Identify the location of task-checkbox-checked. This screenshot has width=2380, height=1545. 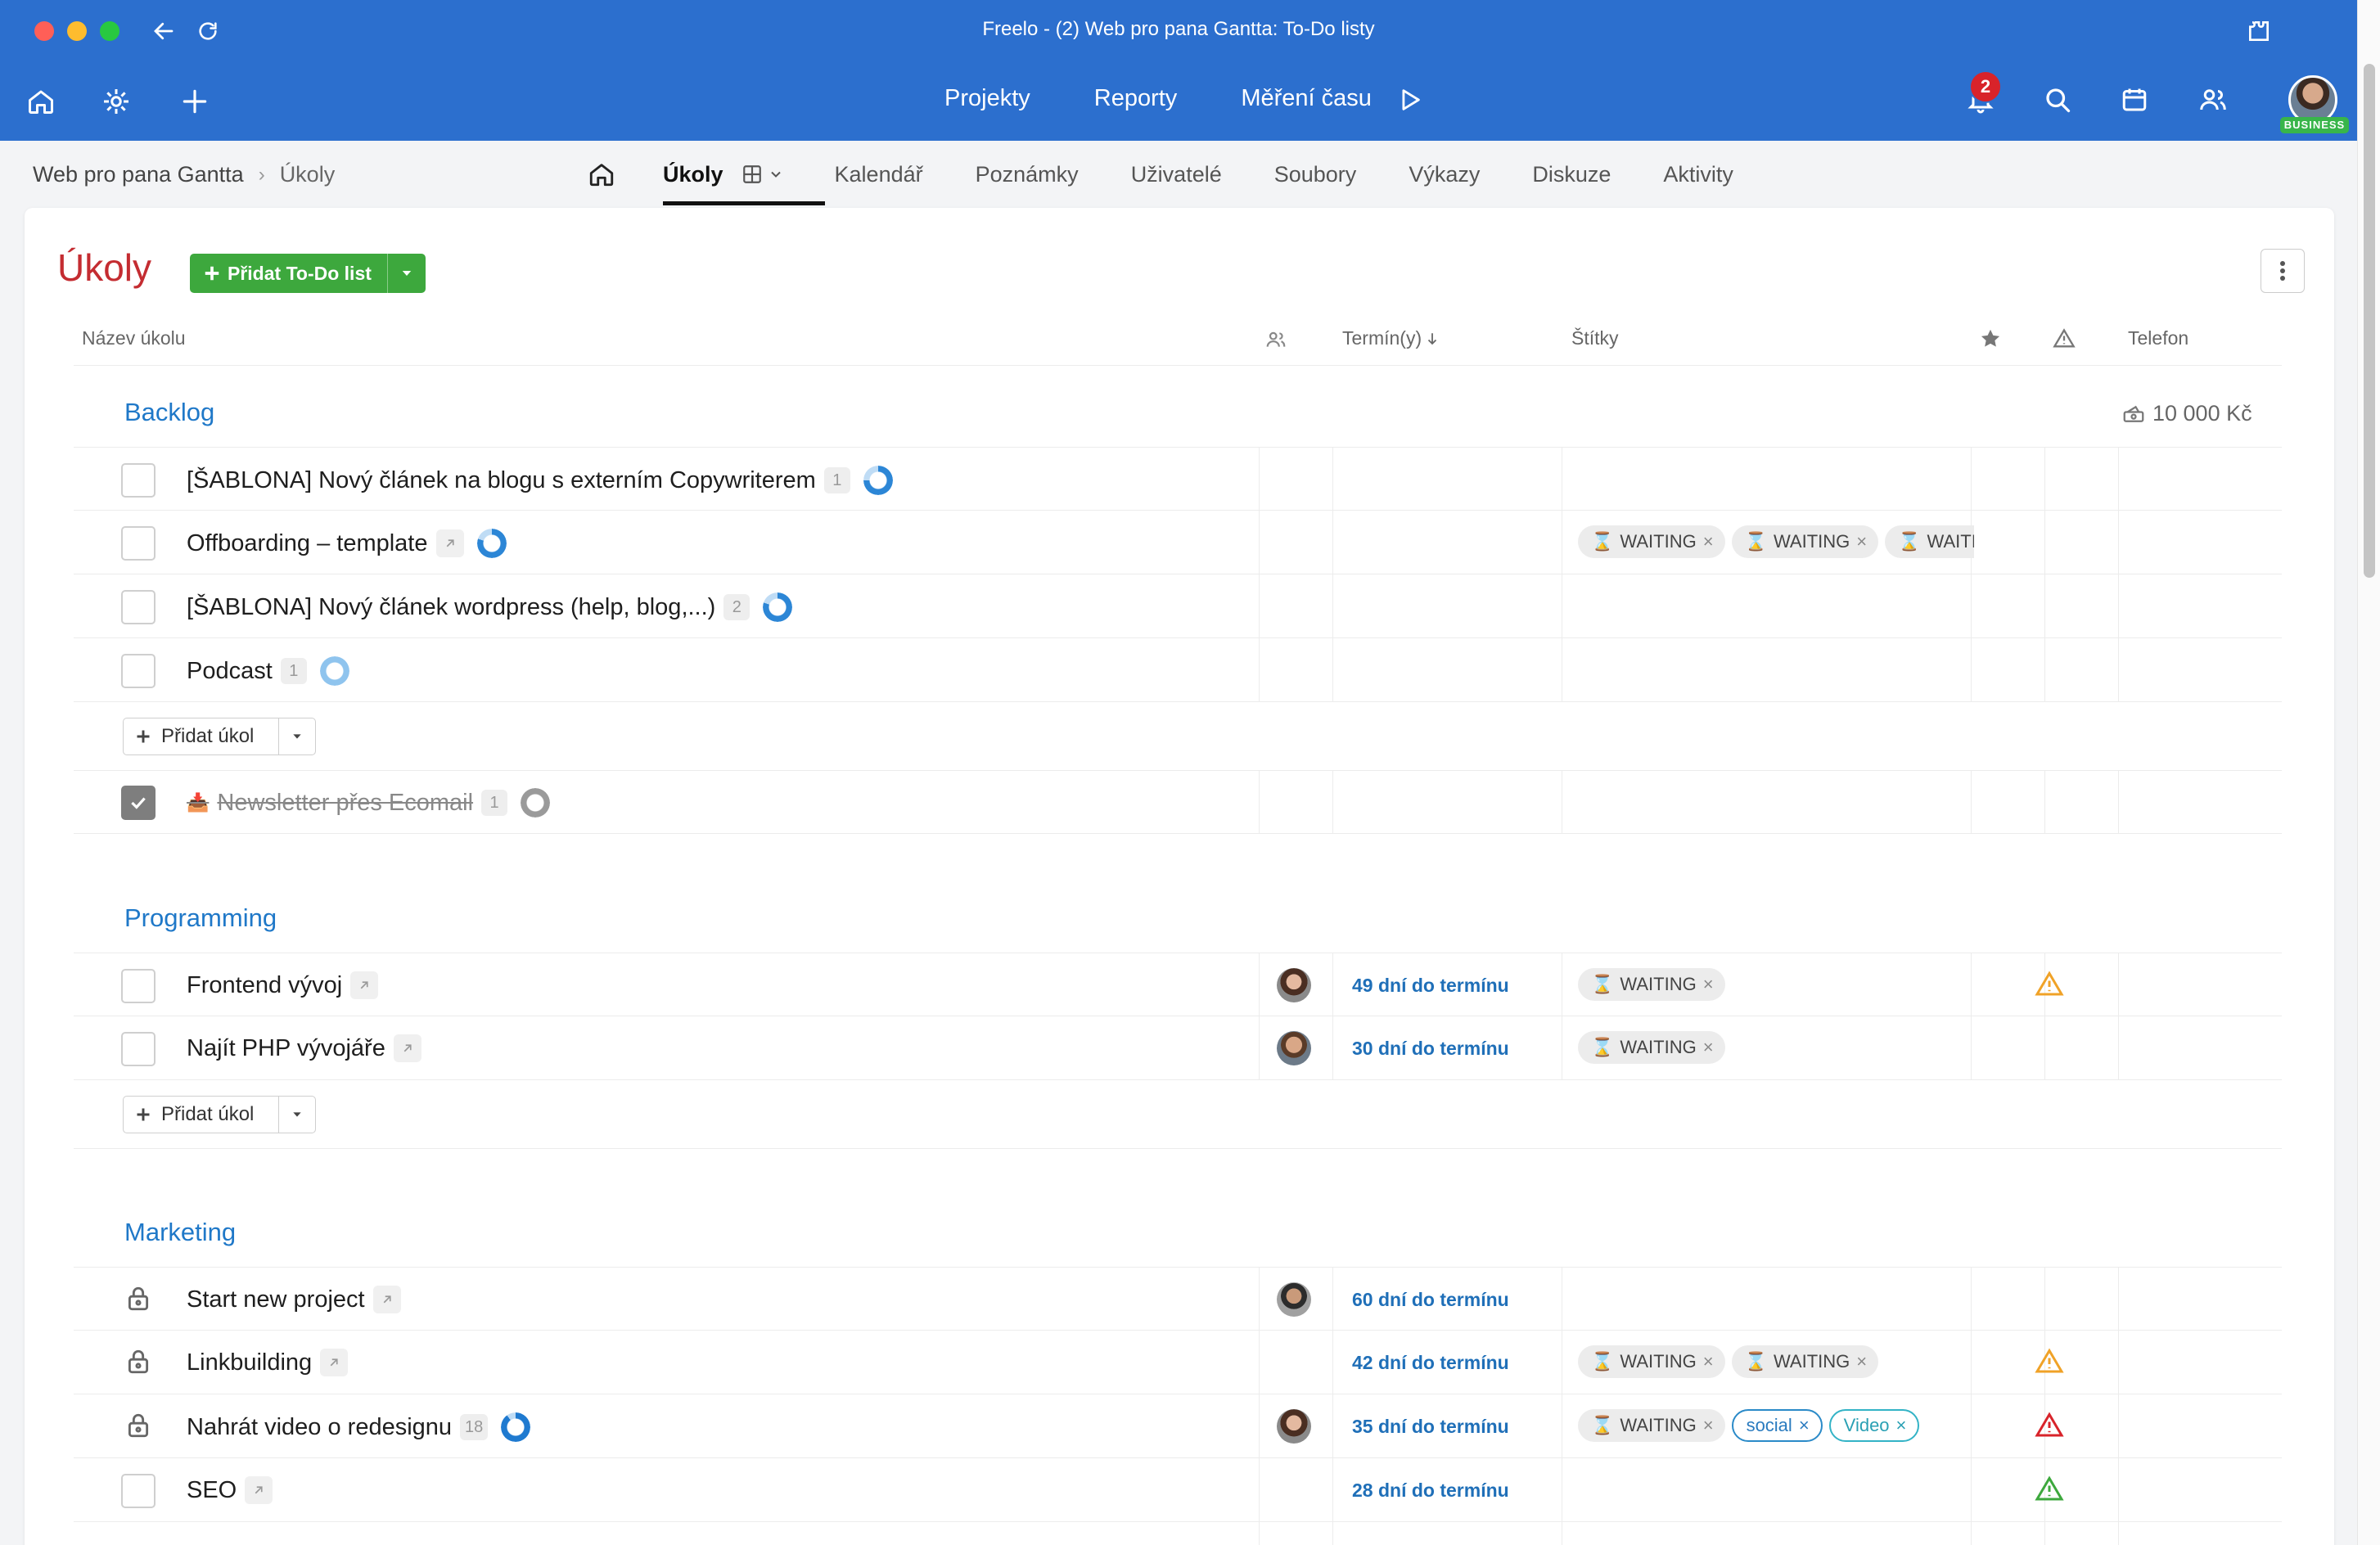
(139, 803).